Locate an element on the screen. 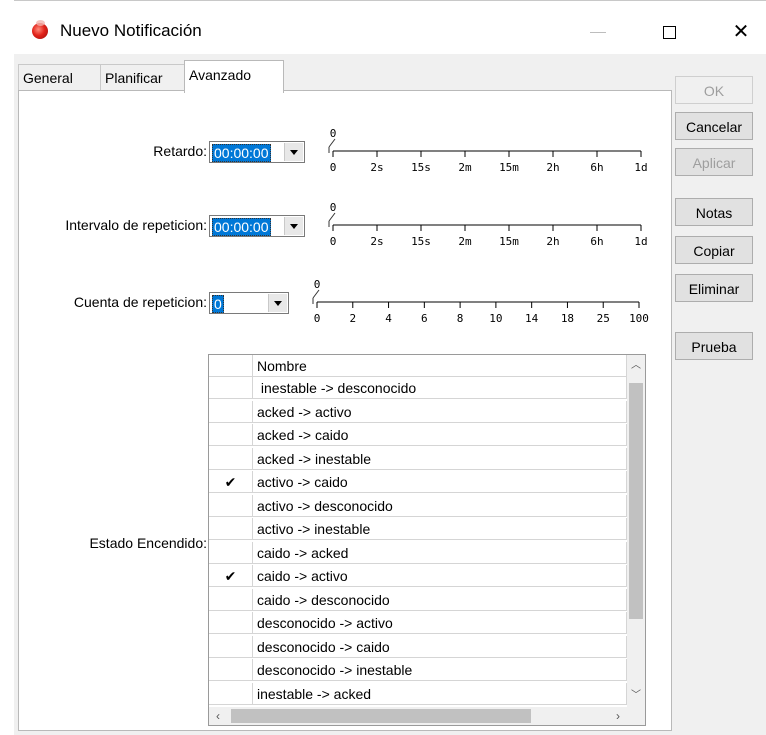  scroll-left-icon: ‹ is located at coordinates (218, 716).